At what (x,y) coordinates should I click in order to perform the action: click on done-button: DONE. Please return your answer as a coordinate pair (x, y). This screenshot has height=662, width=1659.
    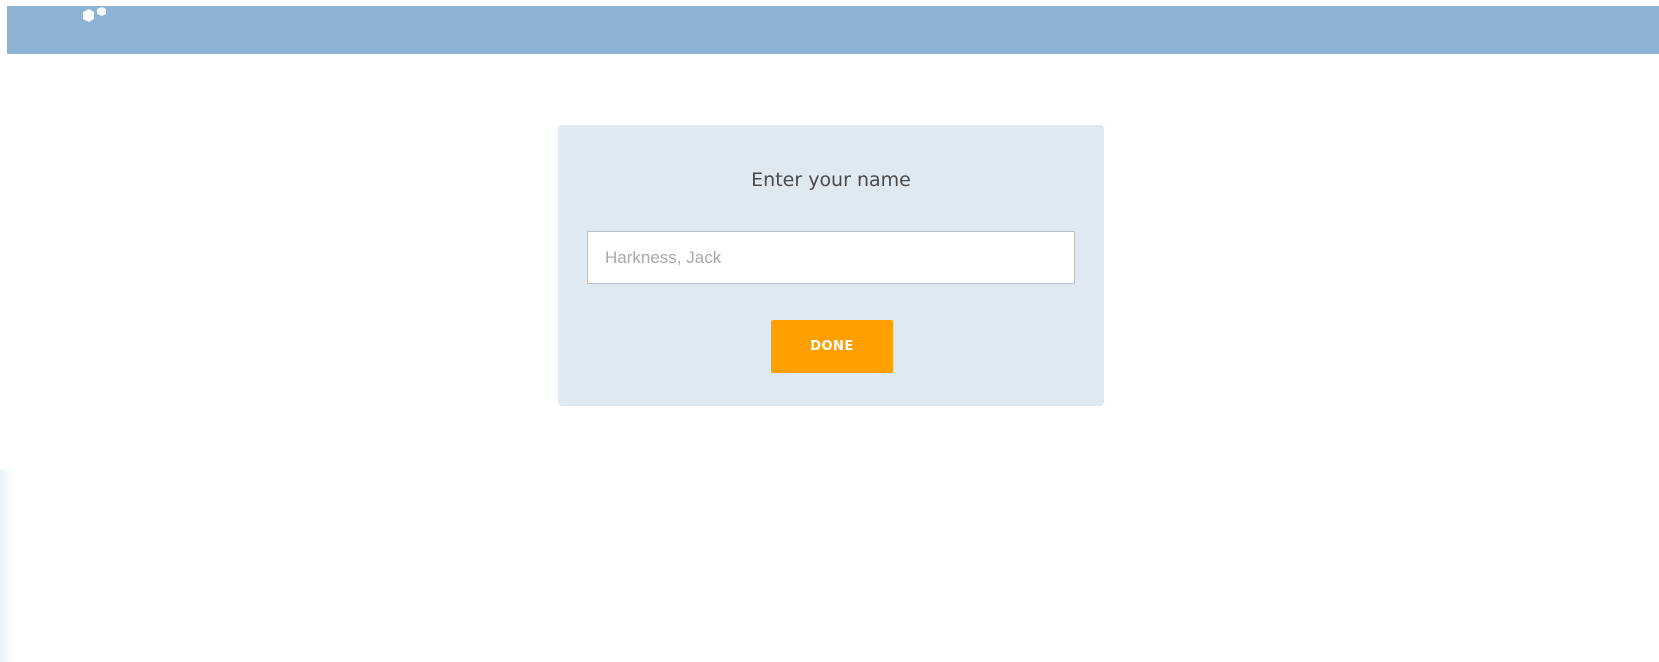
    Looking at the image, I should click on (832, 346).